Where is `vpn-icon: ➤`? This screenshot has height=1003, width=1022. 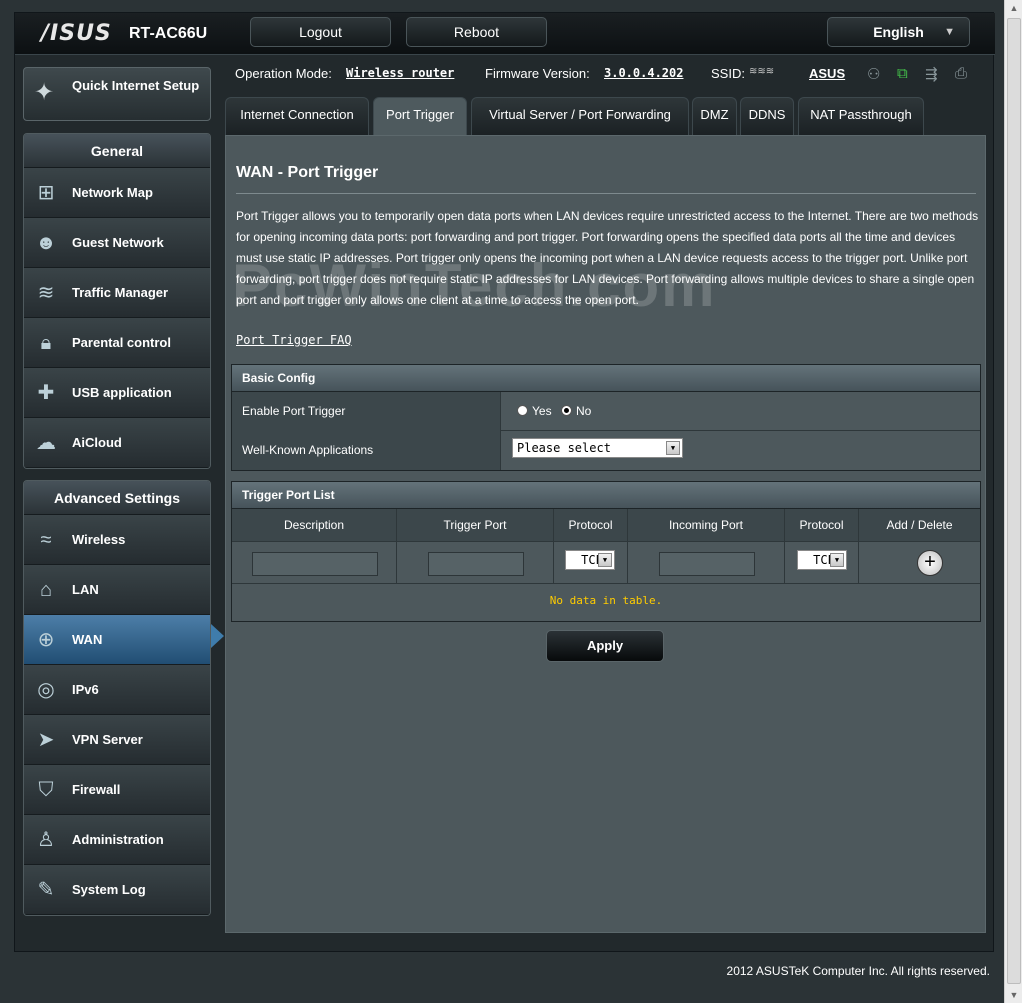
vpn-icon: ➤ is located at coordinates (46, 740).